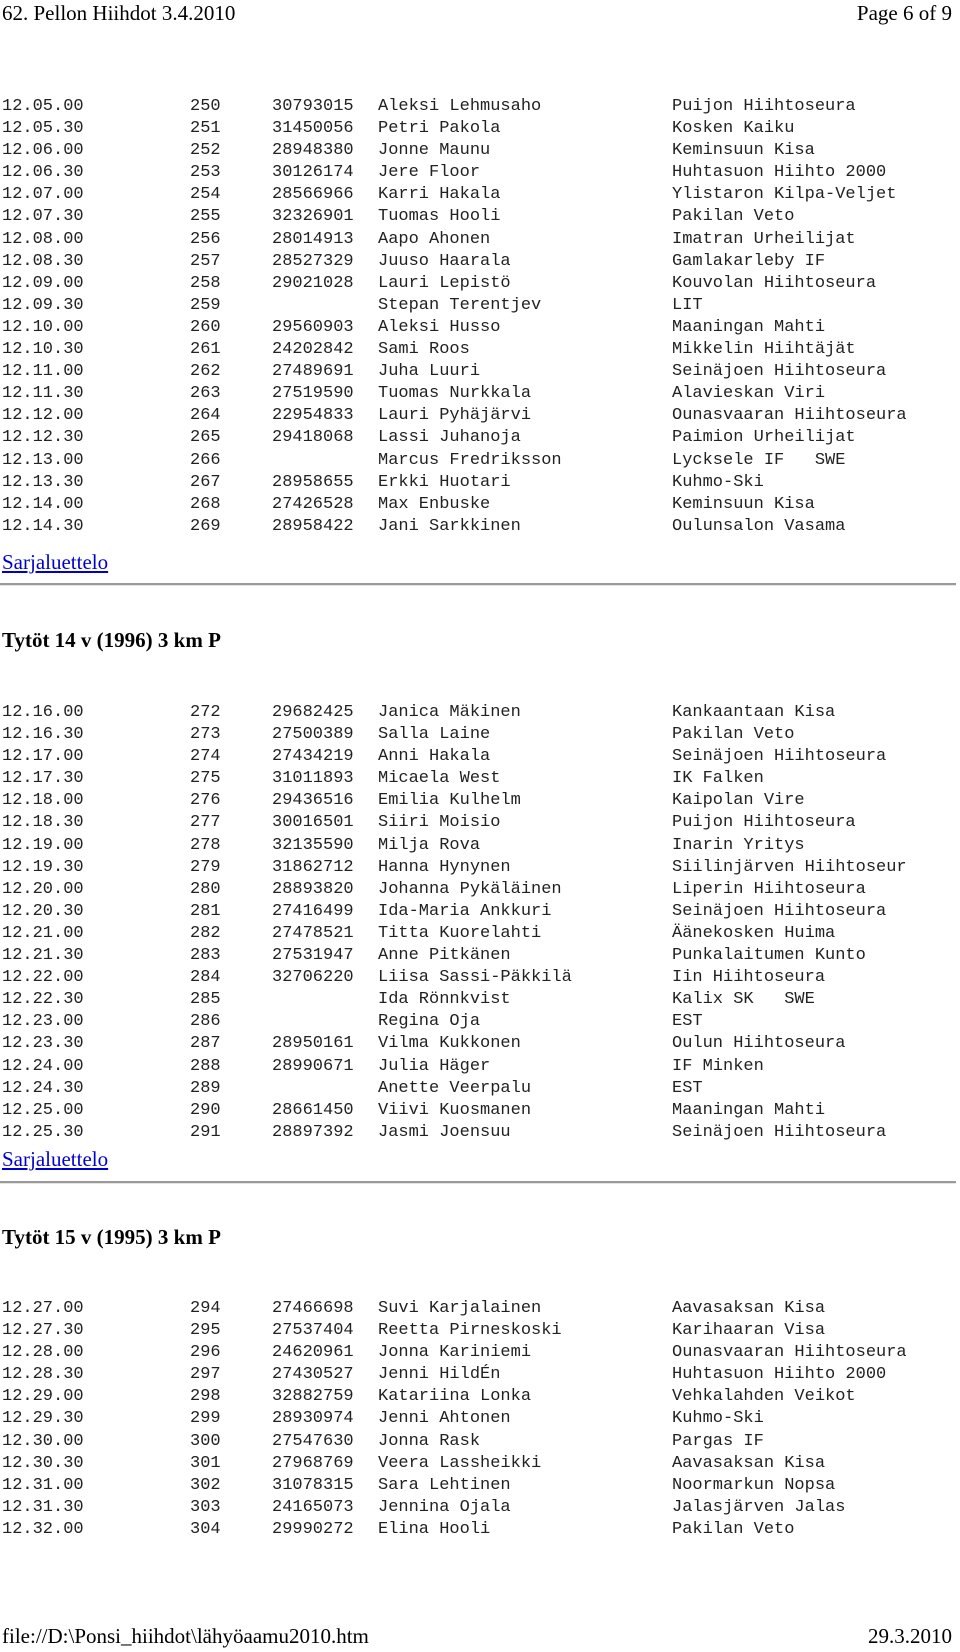 Image resolution: width=960 pixels, height=1652 pixels. What do you see at coordinates (43, 151) in the screenshot?
I see `start-time: 12.06.00` at bounding box center [43, 151].